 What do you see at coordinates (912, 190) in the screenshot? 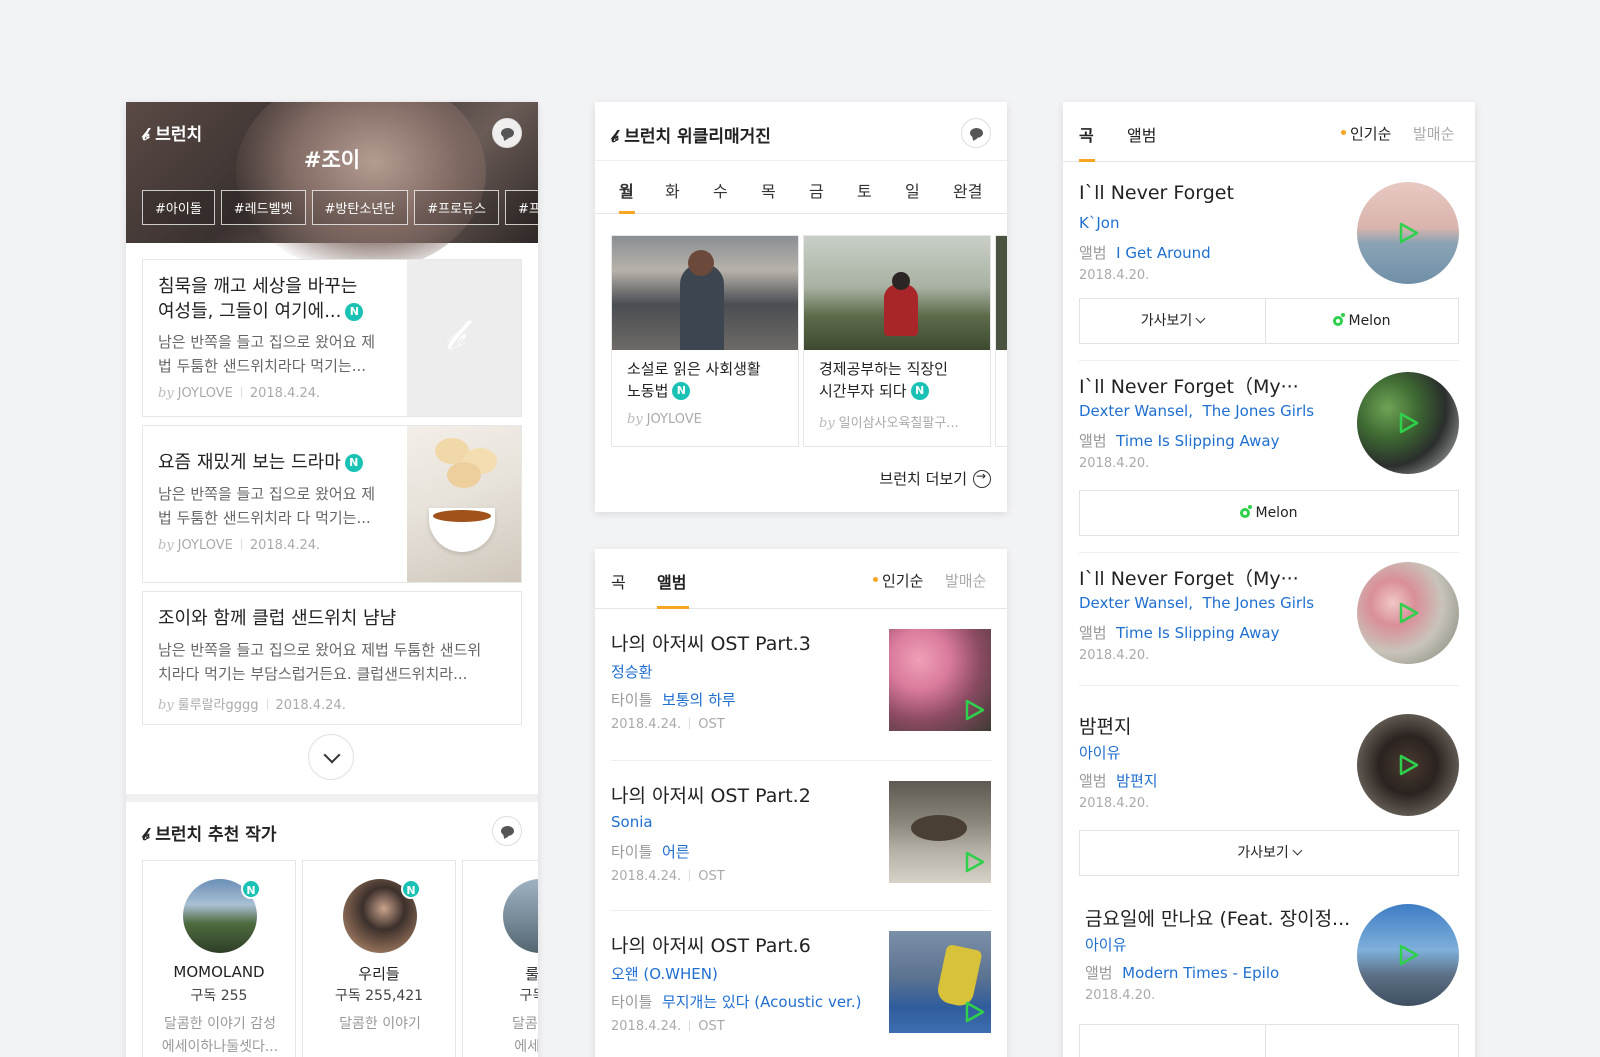
I see `tab-sun: 일` at bounding box center [912, 190].